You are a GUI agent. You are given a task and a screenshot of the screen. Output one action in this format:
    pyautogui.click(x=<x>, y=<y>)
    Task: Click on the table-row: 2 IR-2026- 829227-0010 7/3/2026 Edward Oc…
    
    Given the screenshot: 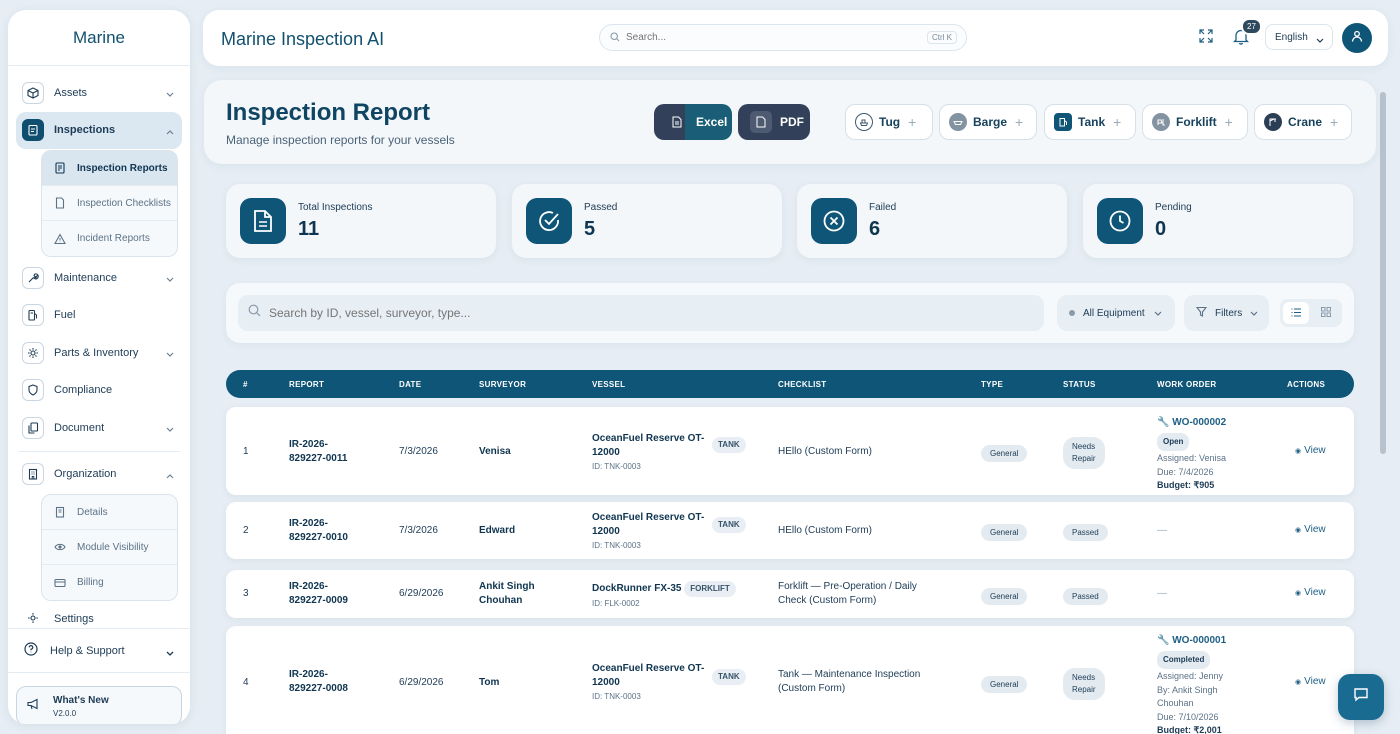 What is the action you would take?
    pyautogui.click(x=790, y=530)
    